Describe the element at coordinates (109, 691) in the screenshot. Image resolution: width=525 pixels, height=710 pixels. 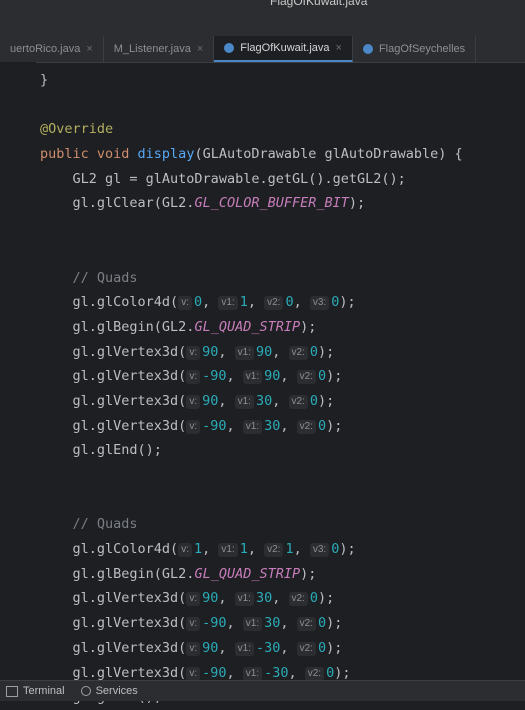
I see `services-button: Services` at that location.